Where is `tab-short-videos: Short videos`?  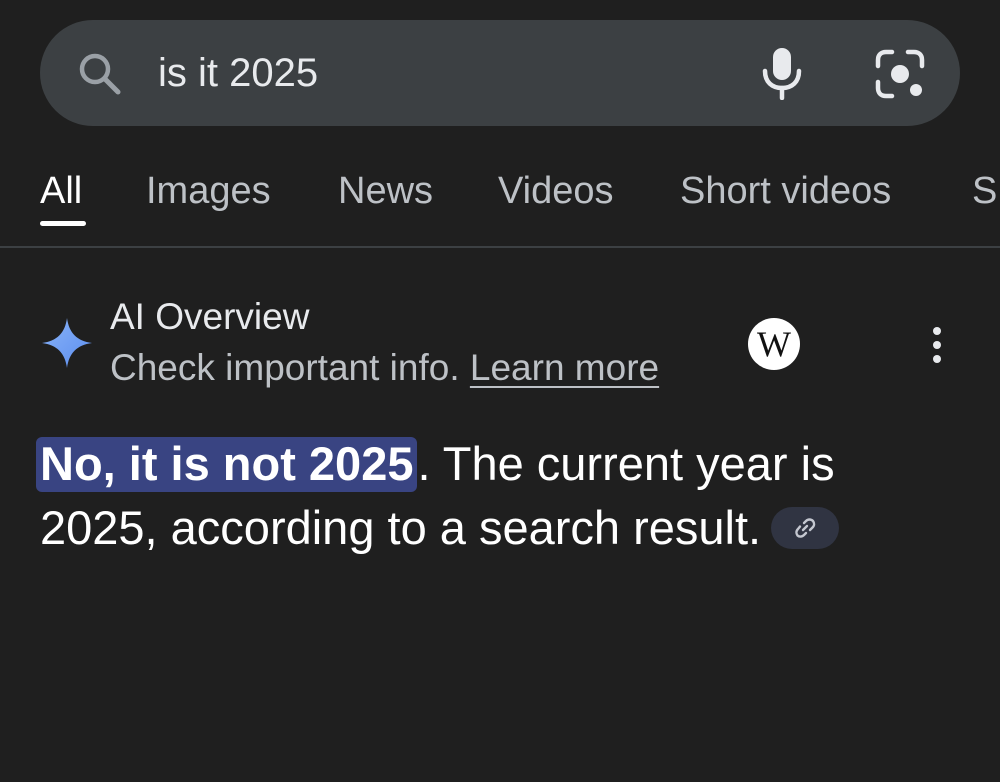 tab-short-videos: Short videos is located at coordinates (785, 191).